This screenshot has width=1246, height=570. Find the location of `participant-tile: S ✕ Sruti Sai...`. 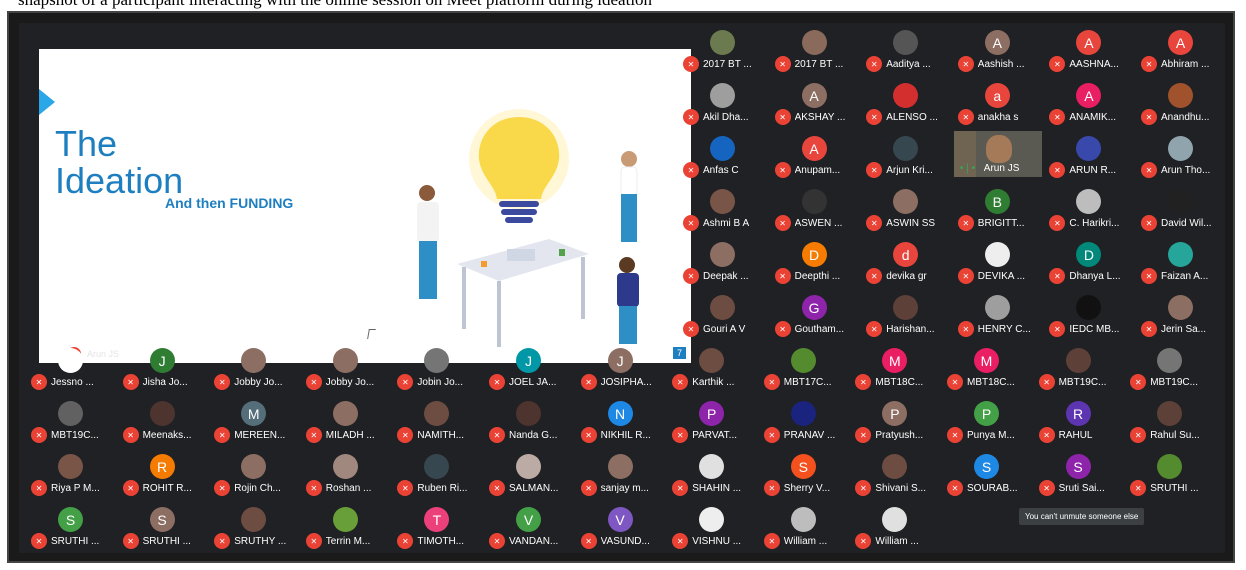

participant-tile: S ✕ Sruti Sai... is located at coordinates (1079, 472).